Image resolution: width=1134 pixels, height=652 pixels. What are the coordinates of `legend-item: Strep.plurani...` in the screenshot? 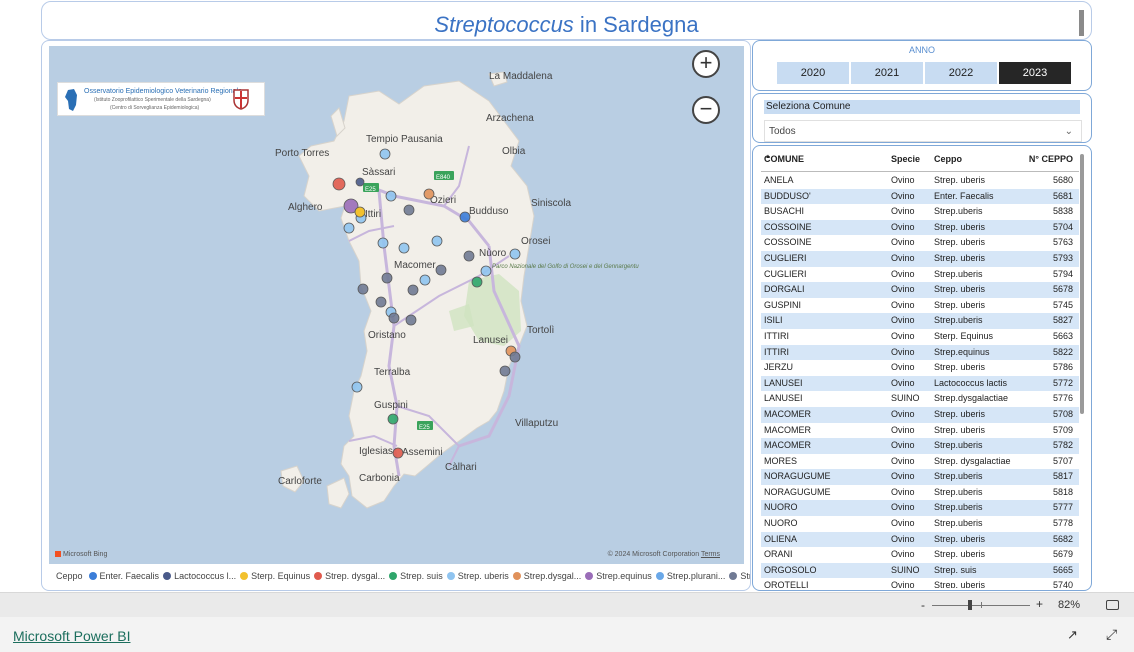 It's located at (690, 576).